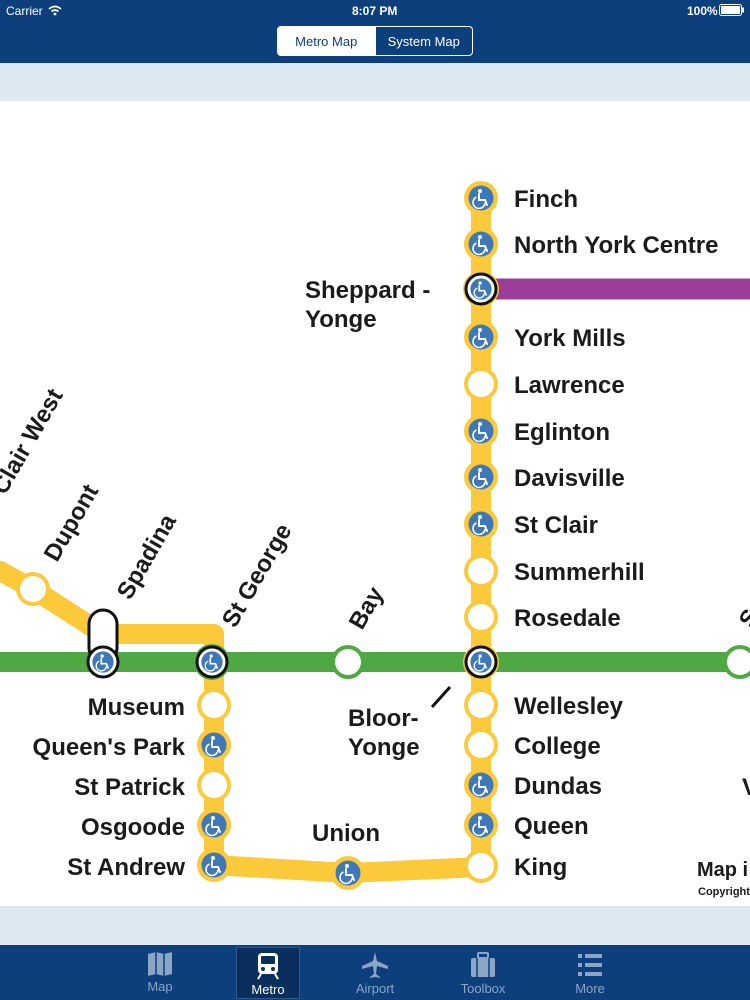 The image size is (750, 1000). I want to click on station-sherbourne-partial: S, so click(736, 642).